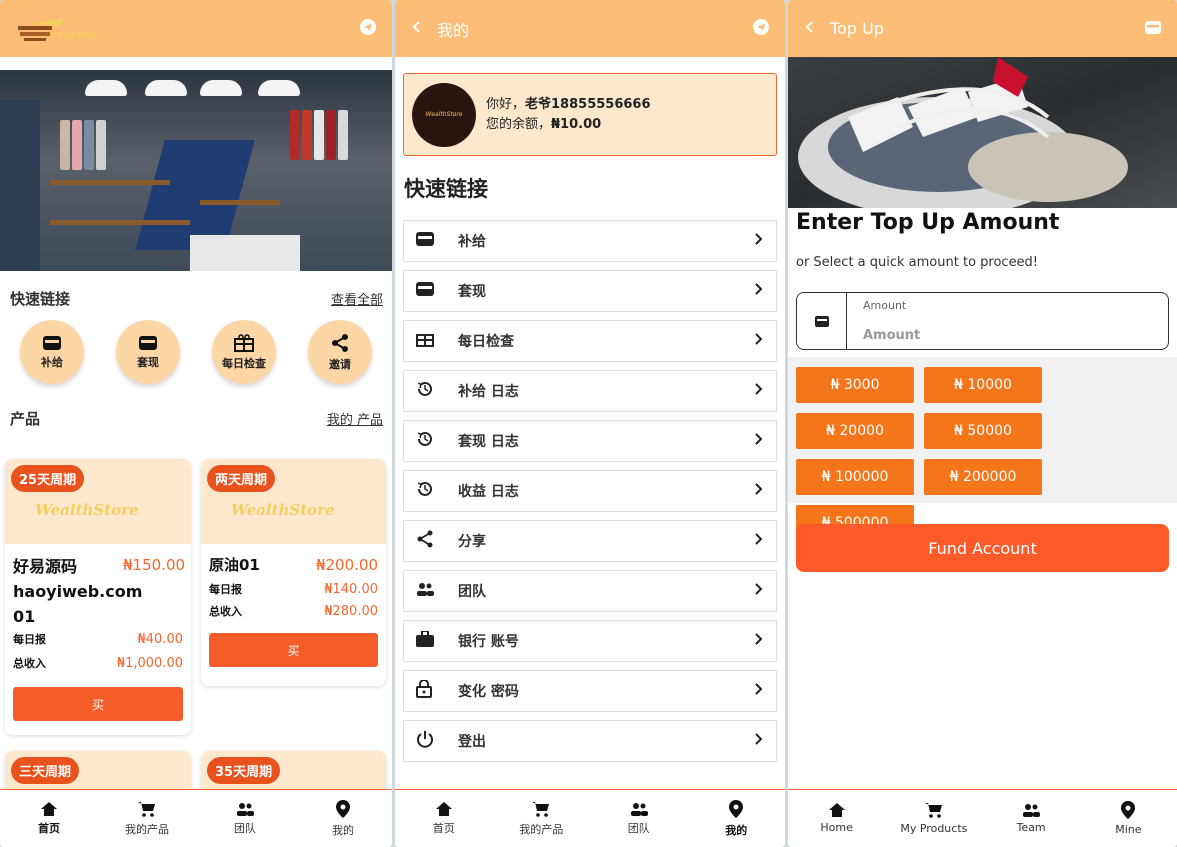 This screenshot has height=847, width=1177. Describe the element at coordinates (855, 385) in the screenshot. I see `amount-chip: ₦ 3000` at that location.